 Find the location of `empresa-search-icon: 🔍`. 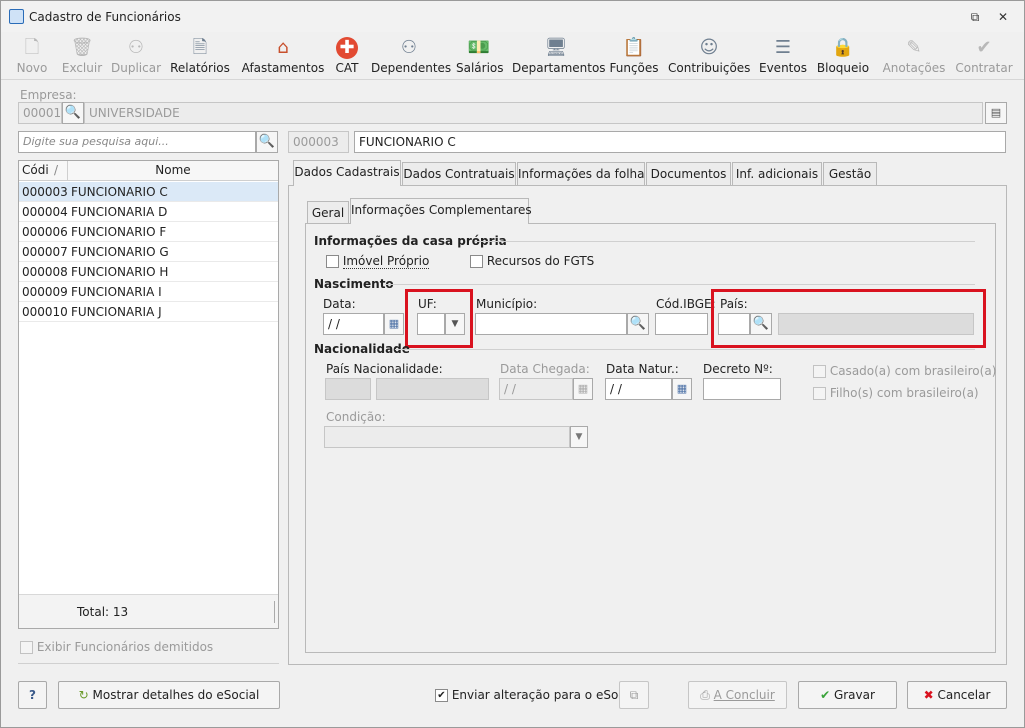

empresa-search-icon: 🔍 is located at coordinates (73, 113).